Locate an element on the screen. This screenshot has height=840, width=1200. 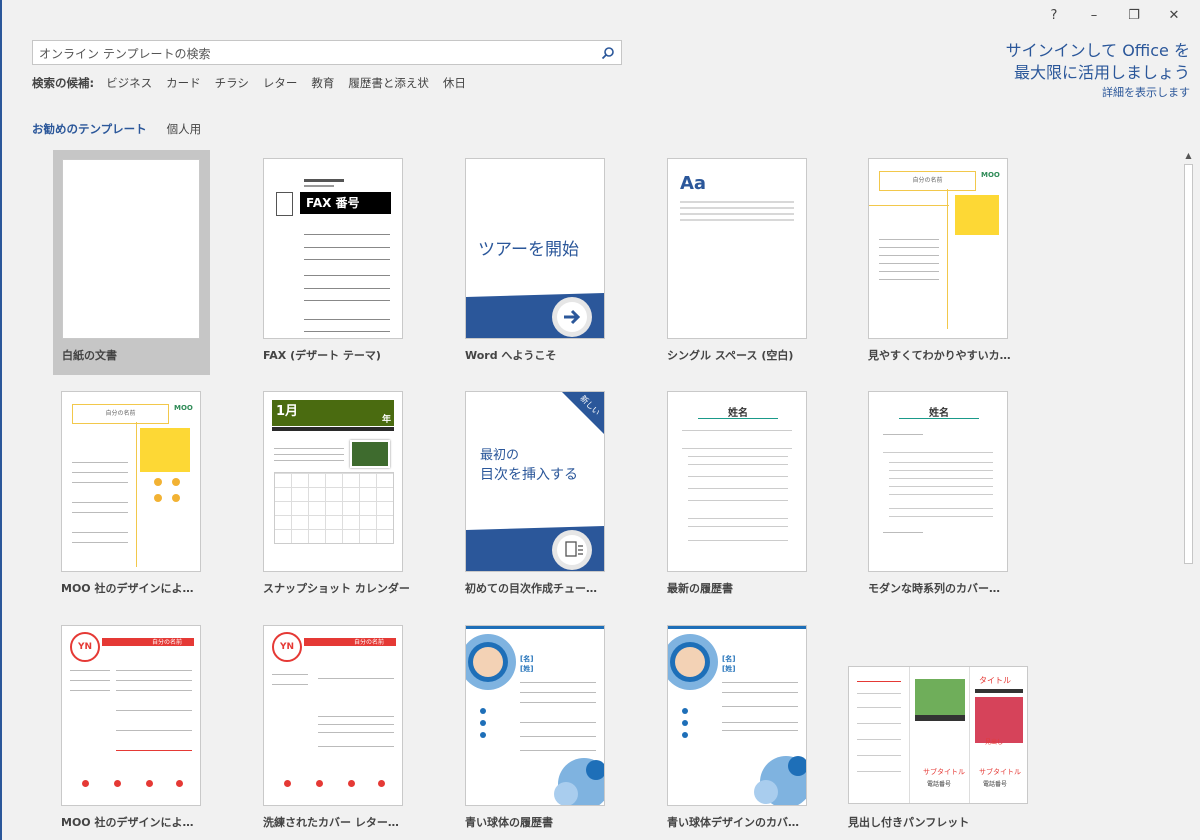
tab-featured: お勧めのテンプレート is located at coordinates (89, 129).